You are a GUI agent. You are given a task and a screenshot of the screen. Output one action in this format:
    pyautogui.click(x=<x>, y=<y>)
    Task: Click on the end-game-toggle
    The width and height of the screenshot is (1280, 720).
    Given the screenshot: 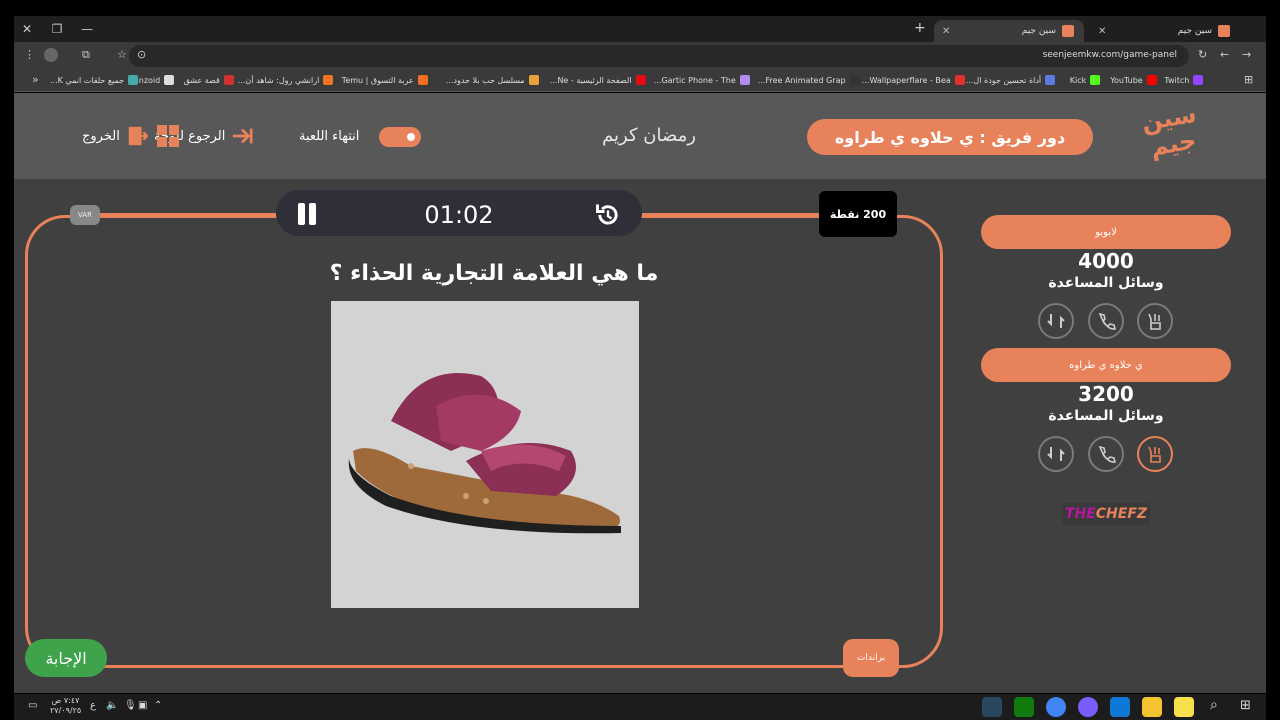 What is the action you would take?
    pyautogui.click(x=400, y=137)
    